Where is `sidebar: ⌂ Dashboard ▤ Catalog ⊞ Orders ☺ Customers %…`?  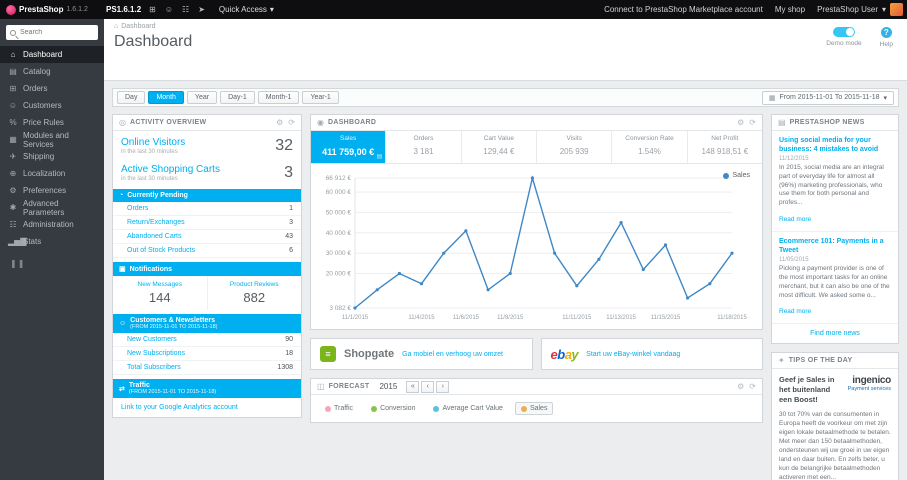 sidebar: ⌂ Dashboard ▤ Catalog ⊞ Orders ☺ Customers %… is located at coordinates (52, 249).